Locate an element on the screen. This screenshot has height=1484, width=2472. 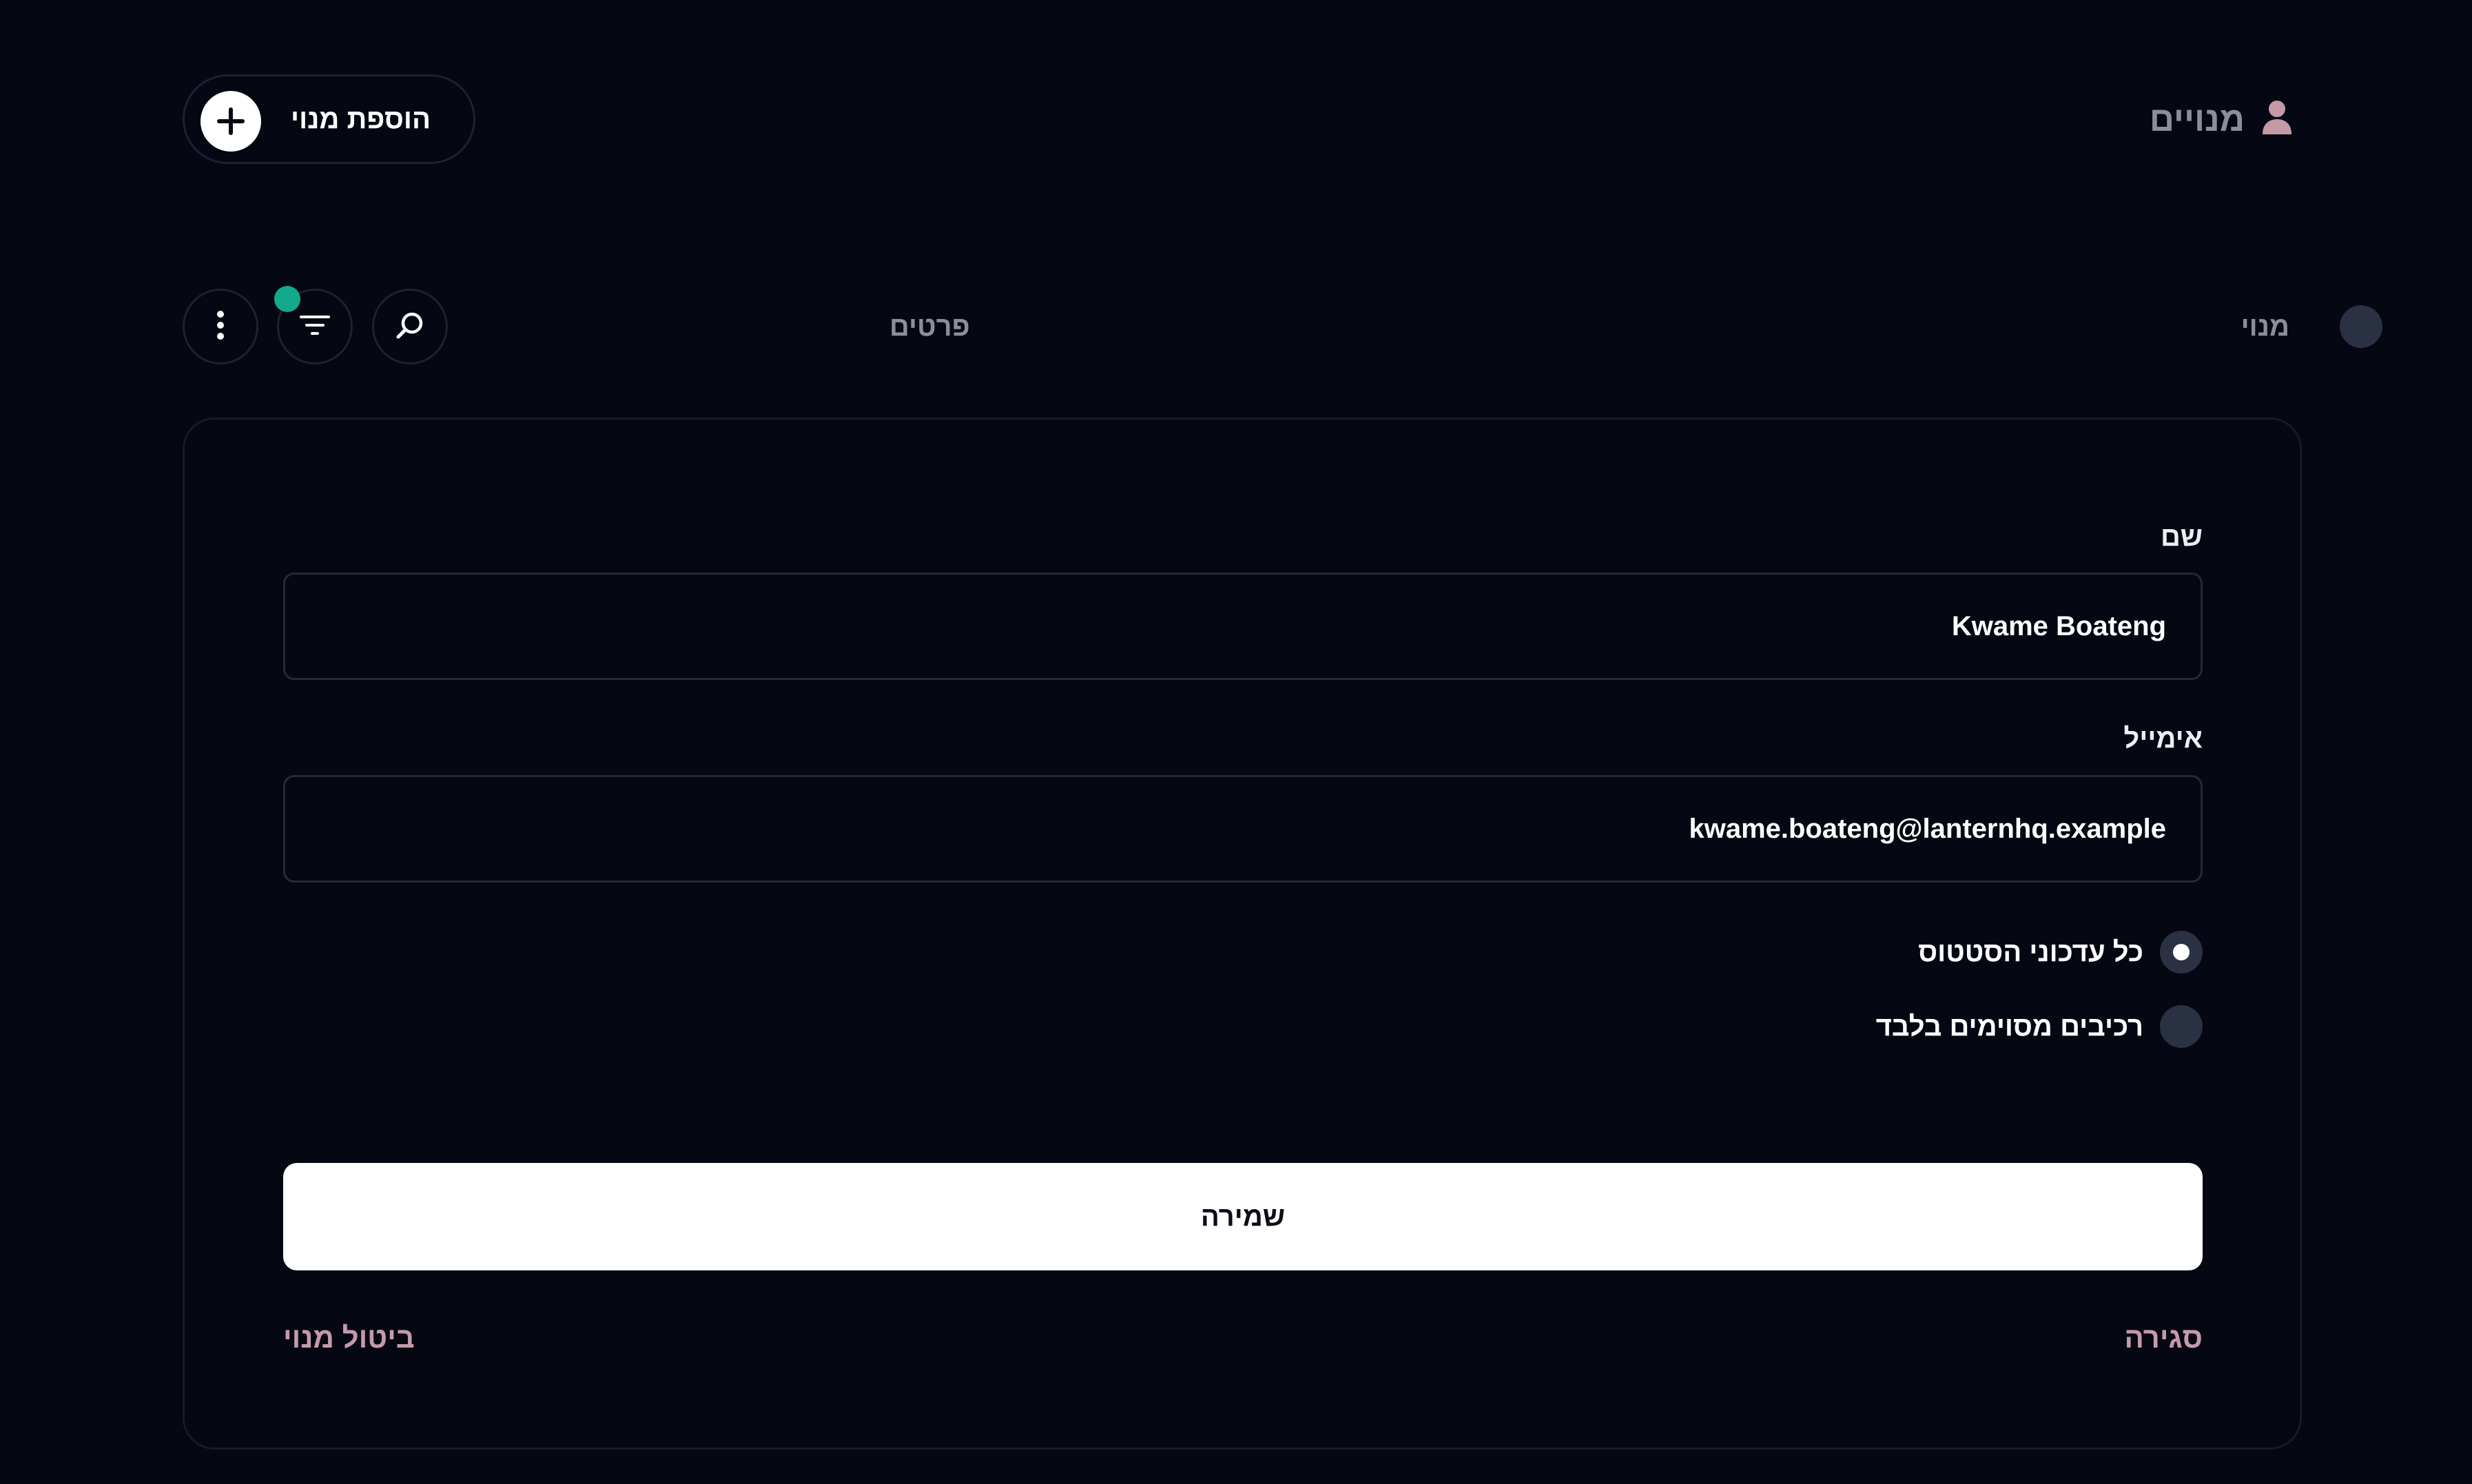
email-label: אימייל is located at coordinates (2163, 738).